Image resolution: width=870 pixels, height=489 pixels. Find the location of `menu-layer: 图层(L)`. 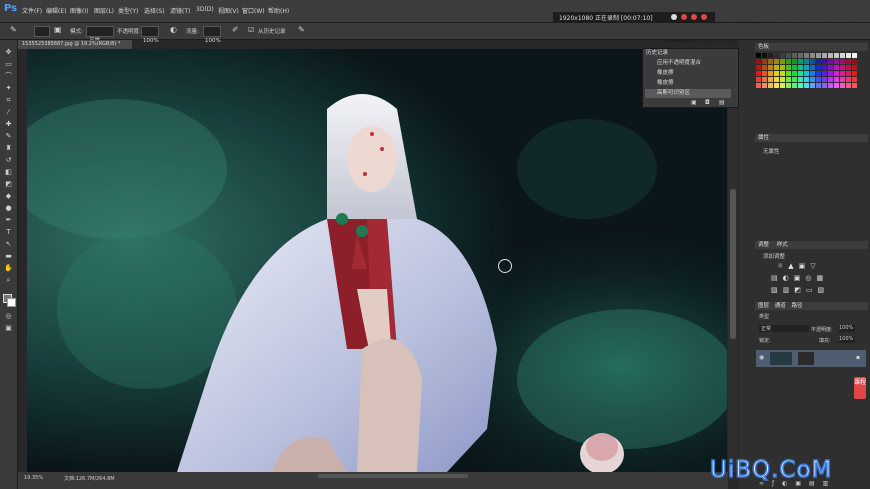

menu-layer: 图层(L) is located at coordinates (104, 10).